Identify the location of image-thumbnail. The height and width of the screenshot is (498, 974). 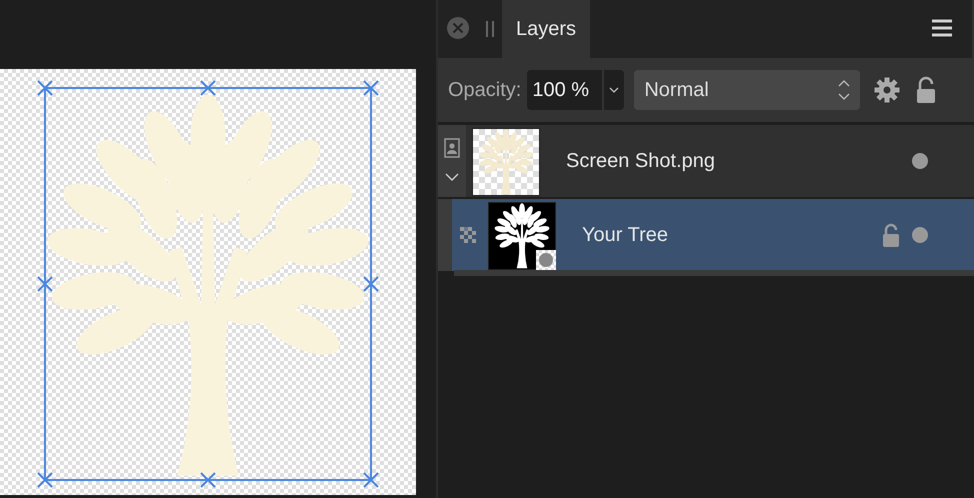
(506, 162).